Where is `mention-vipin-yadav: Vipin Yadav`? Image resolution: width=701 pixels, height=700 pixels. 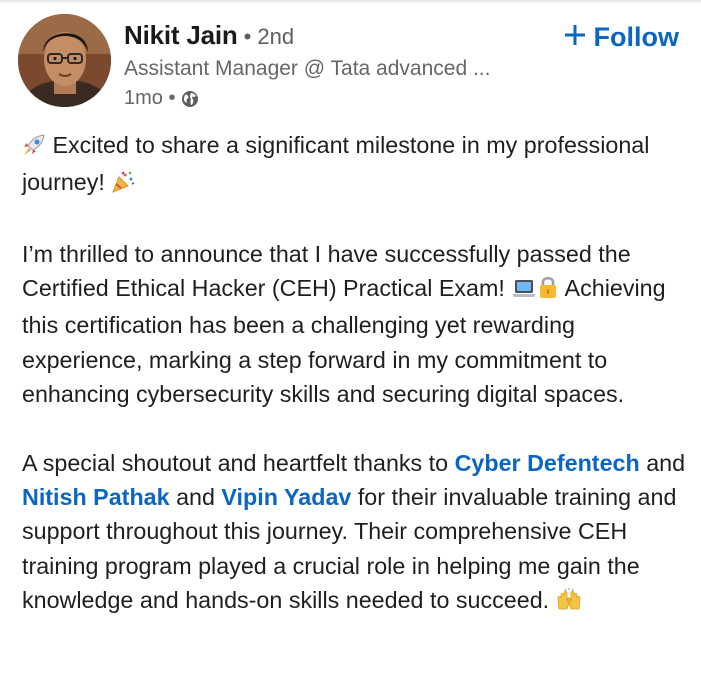 mention-vipin-yadav: Vipin Yadav is located at coordinates (286, 497).